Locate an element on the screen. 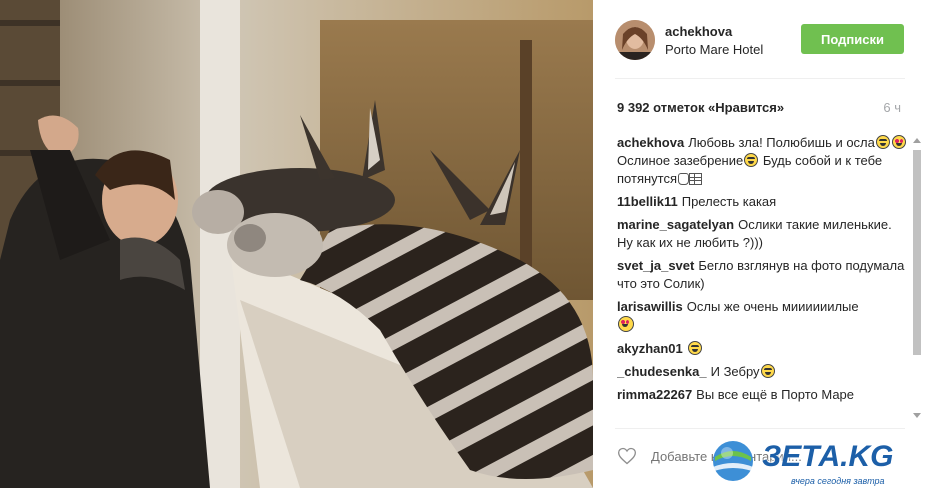 The image size is (925, 488). comment-username: rimma22267 is located at coordinates (654, 394).